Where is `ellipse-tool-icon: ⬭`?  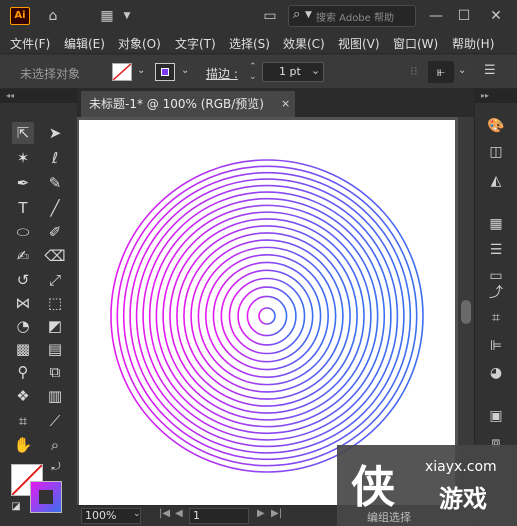 ellipse-tool-icon: ⬭ is located at coordinates (23, 232).